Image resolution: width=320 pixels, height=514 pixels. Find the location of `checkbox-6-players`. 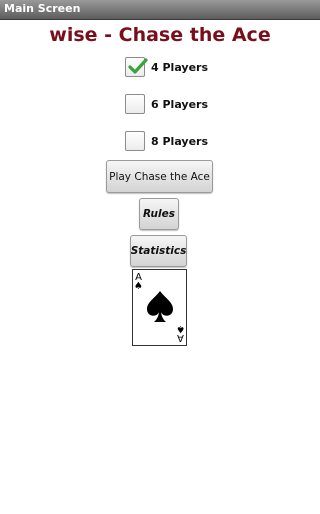

checkbox-6-players is located at coordinates (135, 104).